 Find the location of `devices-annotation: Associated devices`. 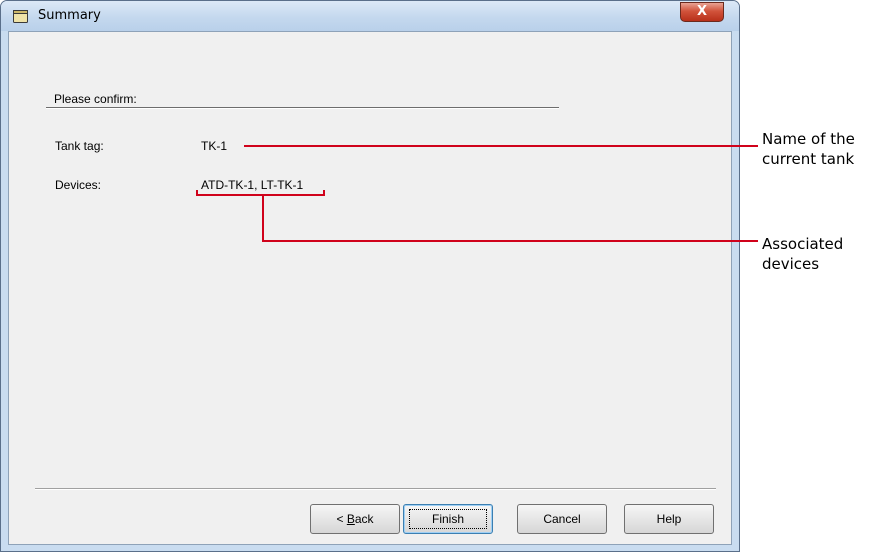

devices-annotation: Associated devices is located at coordinates (802, 254).